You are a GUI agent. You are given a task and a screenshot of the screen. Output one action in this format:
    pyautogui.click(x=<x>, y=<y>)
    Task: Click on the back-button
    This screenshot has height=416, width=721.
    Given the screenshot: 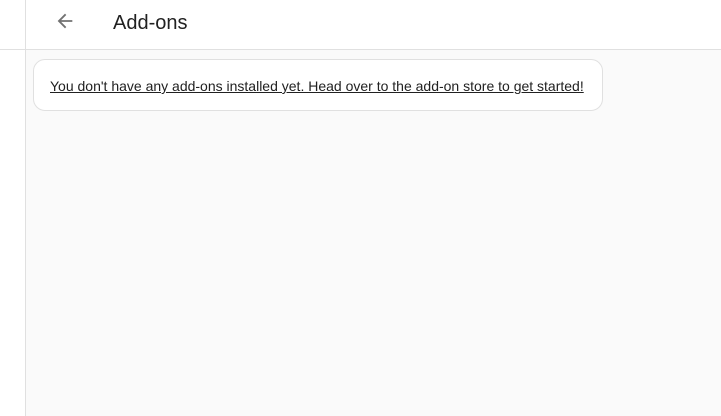 What is the action you would take?
    pyautogui.click(x=65, y=23)
    